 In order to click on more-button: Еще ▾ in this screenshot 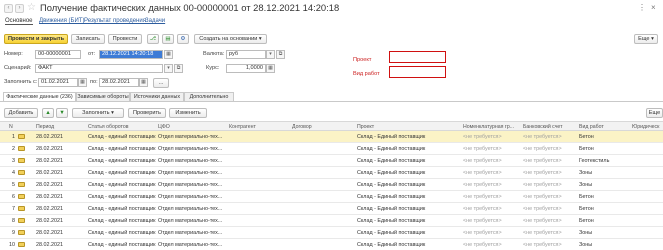, I will do `click(646, 39)`.